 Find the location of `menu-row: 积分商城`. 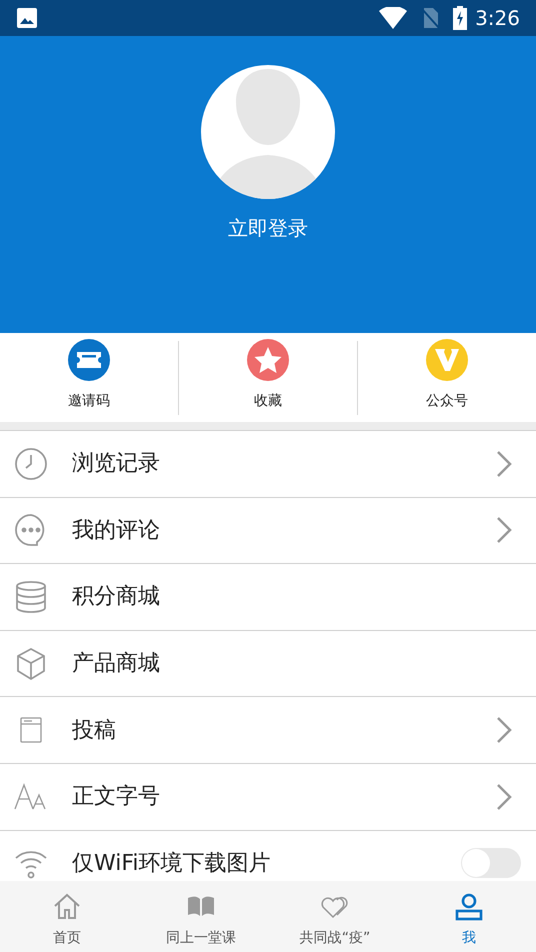

menu-row: 积分商城 is located at coordinates (268, 597).